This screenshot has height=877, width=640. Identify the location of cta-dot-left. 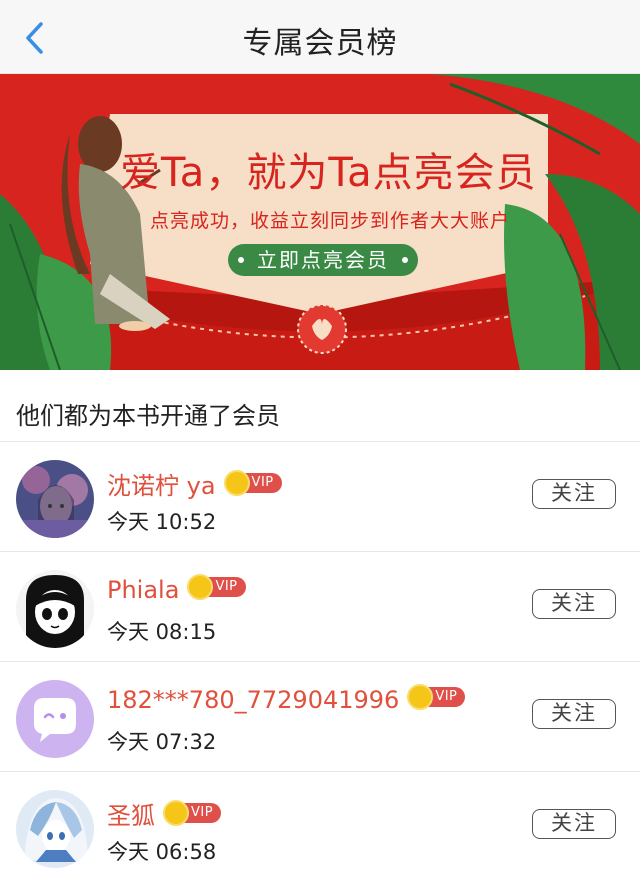
(241, 260).